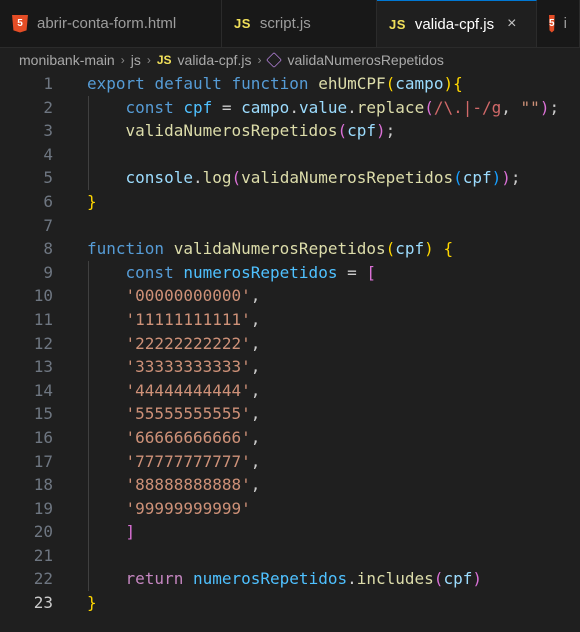 The image size is (580, 632). I want to click on code-text: '11111111111',, so click(174, 320).